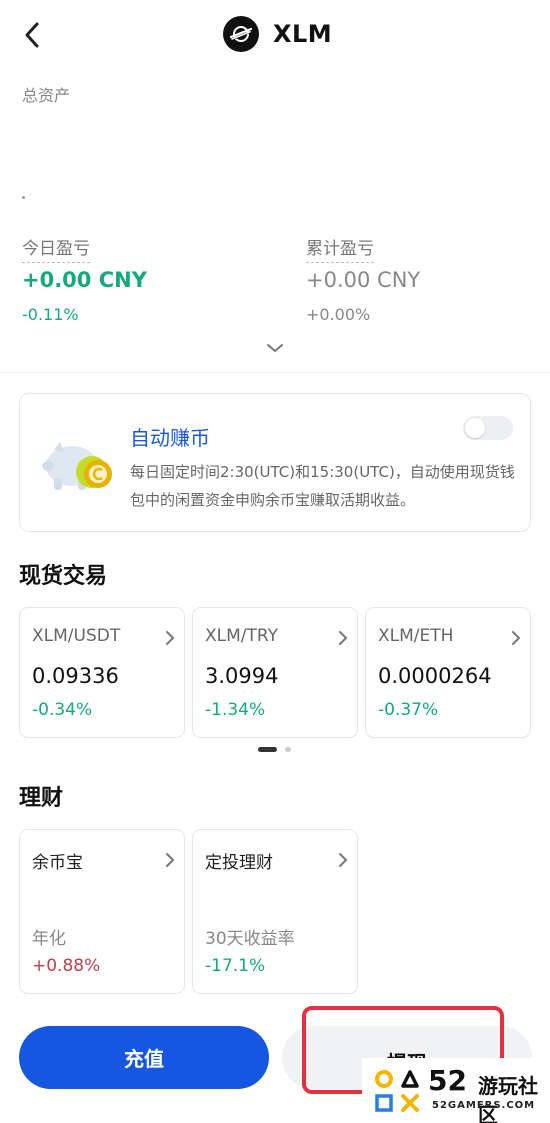 The image size is (550, 1123). I want to click on header: XLM, so click(275, 35).